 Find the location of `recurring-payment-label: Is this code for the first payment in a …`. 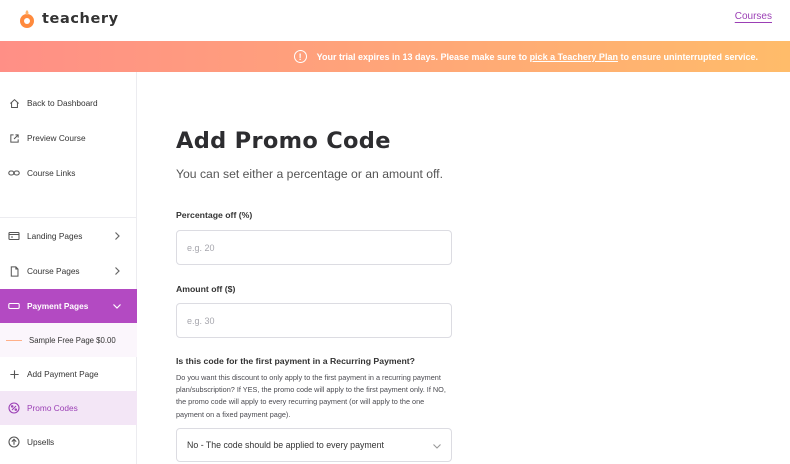

recurring-payment-label: Is this code for the first payment in a … is located at coordinates (295, 361).